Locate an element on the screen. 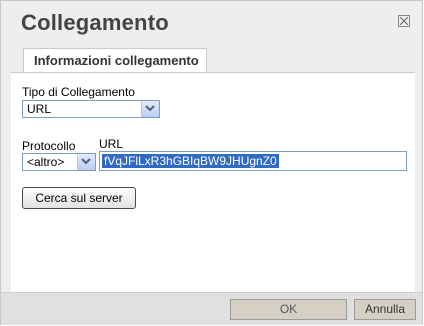 This screenshot has height=326, width=424. protocol-select: <altro> is located at coordinates (59, 162).